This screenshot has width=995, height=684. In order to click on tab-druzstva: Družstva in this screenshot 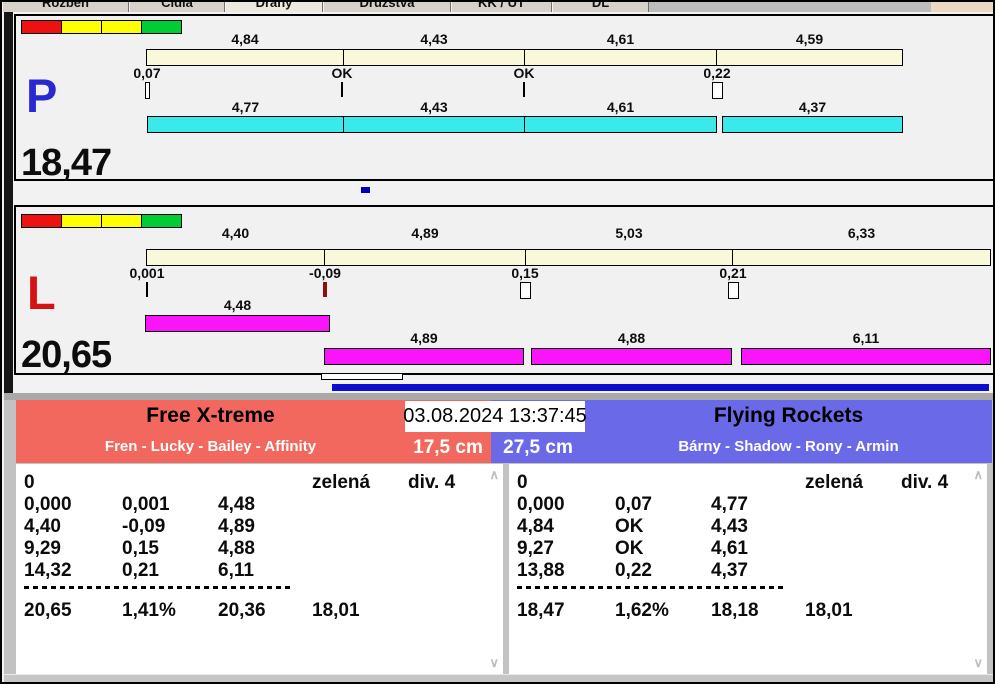, I will do `click(387, 7)`.